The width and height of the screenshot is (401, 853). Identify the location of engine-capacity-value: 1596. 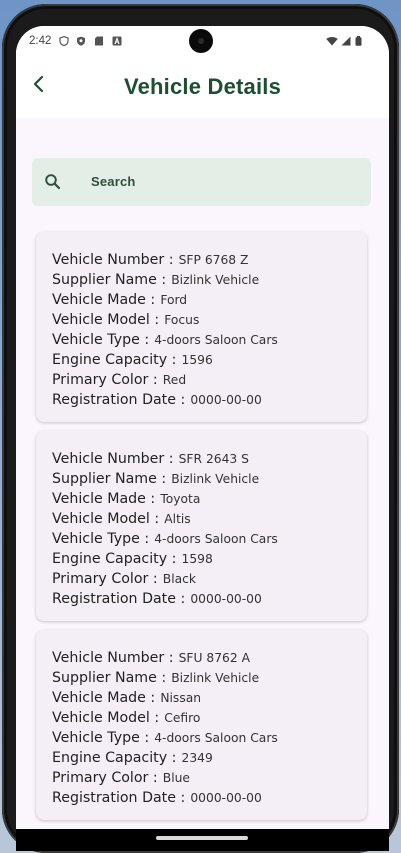
(197, 360).